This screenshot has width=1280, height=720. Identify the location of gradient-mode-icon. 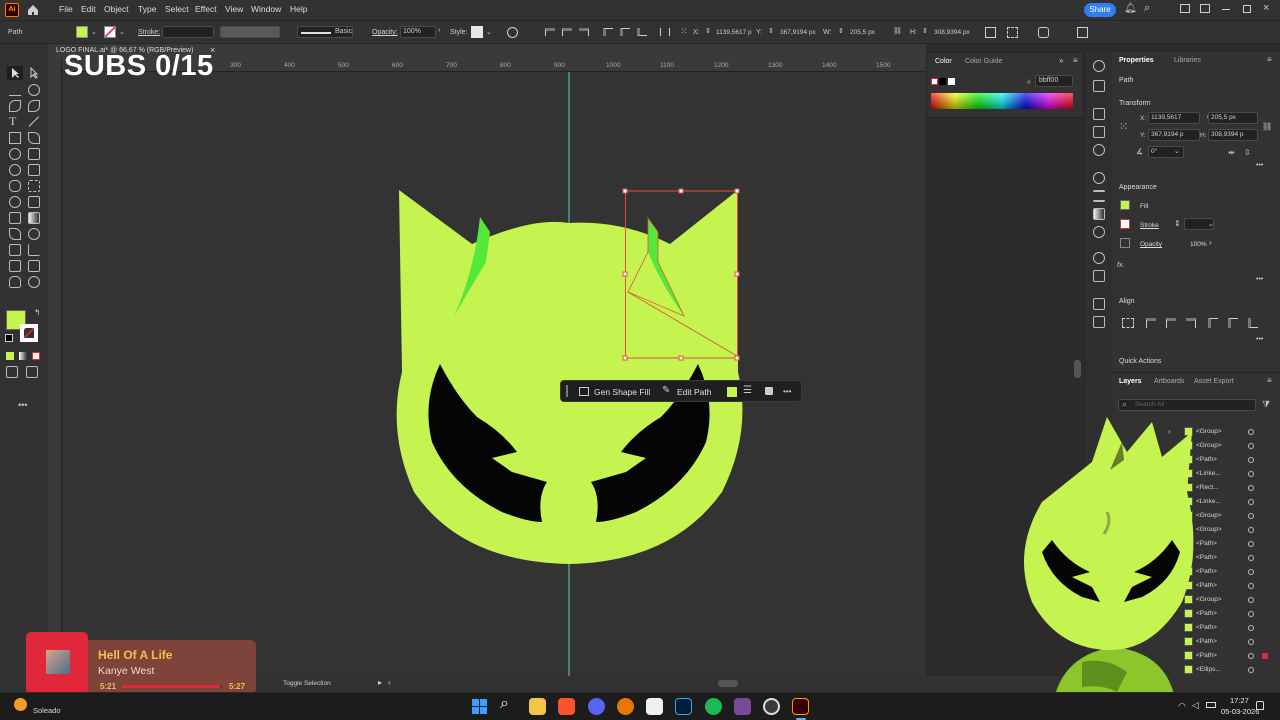
(23, 356).